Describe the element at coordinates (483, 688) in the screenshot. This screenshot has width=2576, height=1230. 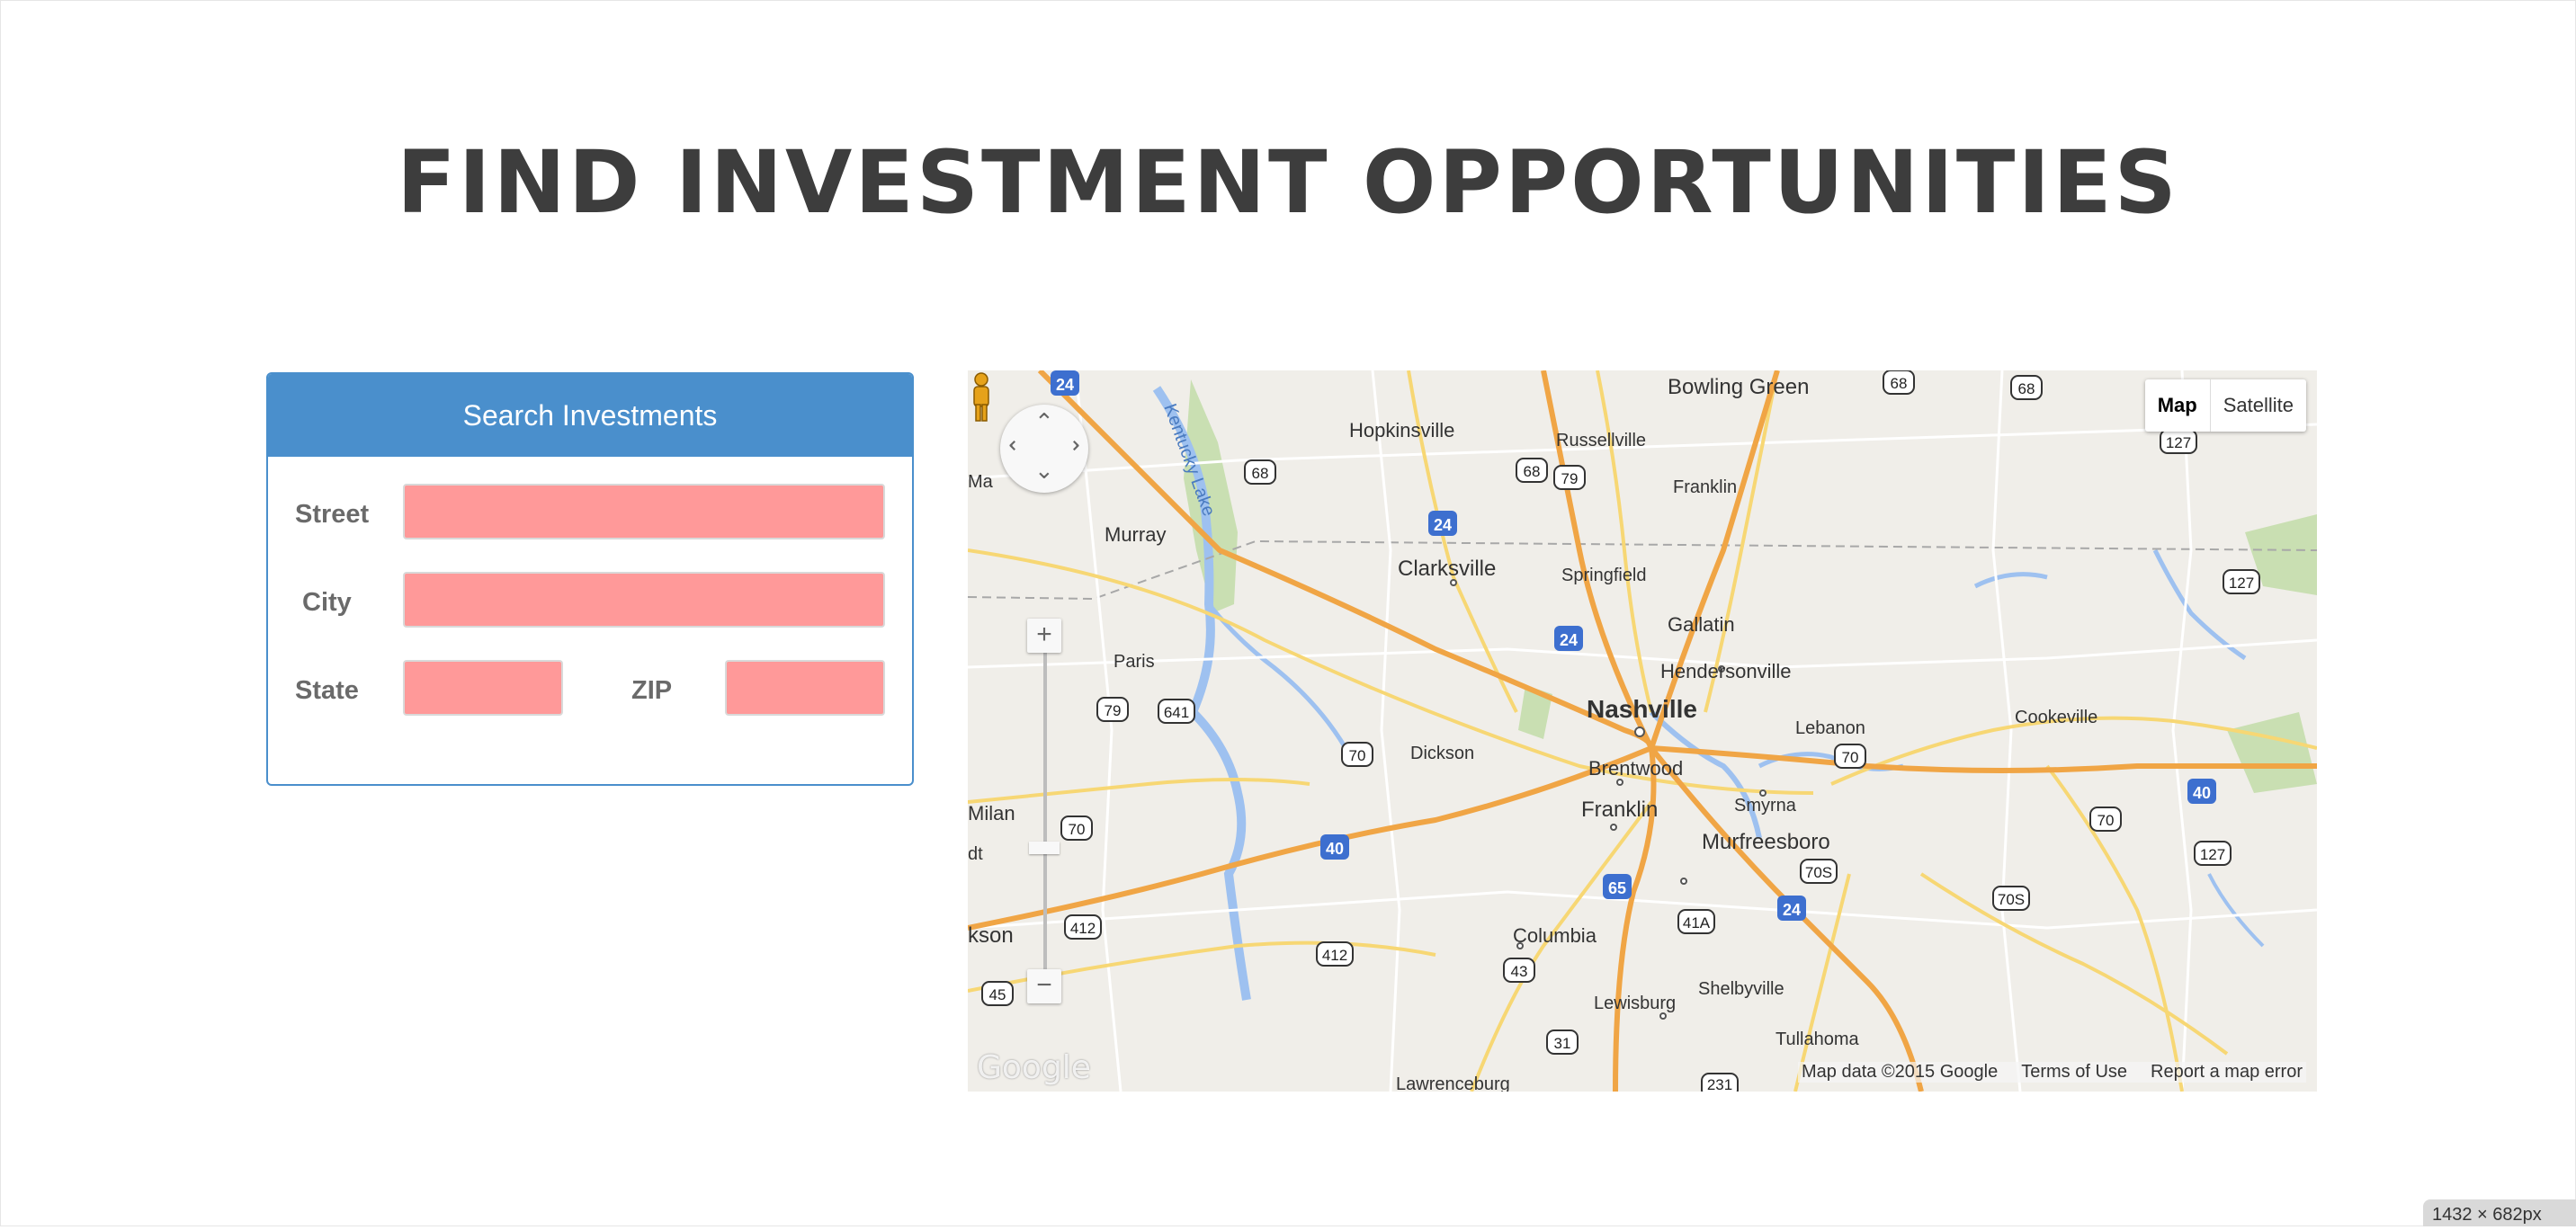
I see `state-input` at that location.